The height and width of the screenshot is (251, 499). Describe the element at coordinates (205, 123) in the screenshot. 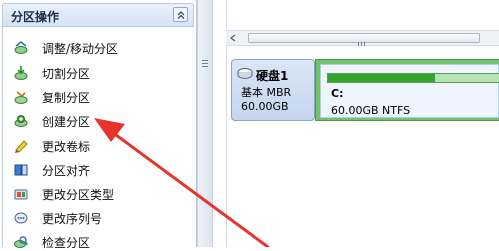

I see `panel-splitter` at that location.